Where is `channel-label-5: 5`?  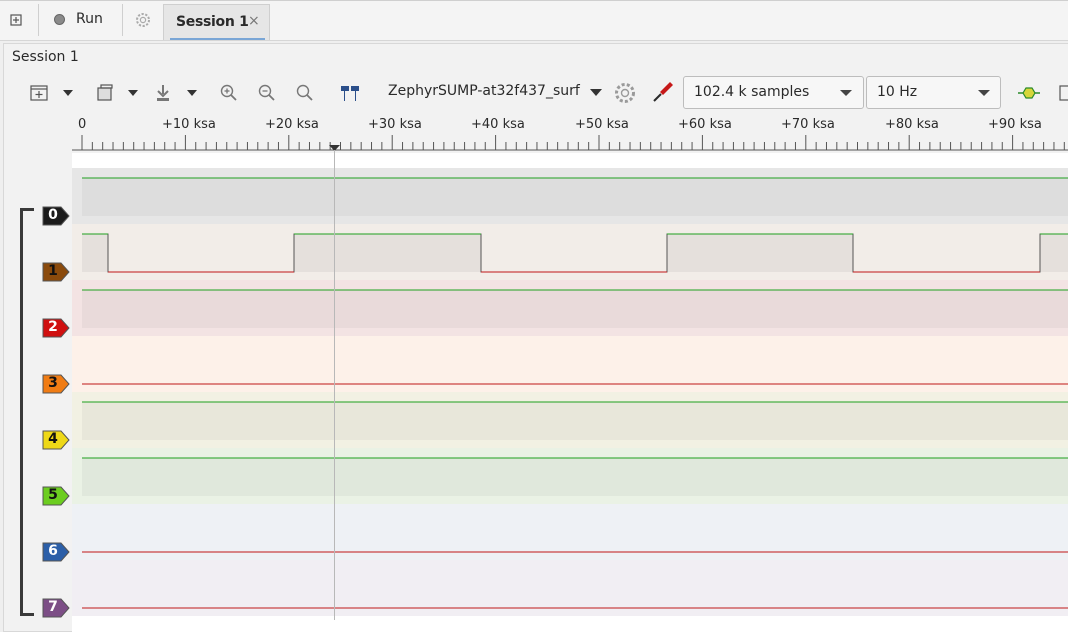 channel-label-5: 5 is located at coordinates (56, 496).